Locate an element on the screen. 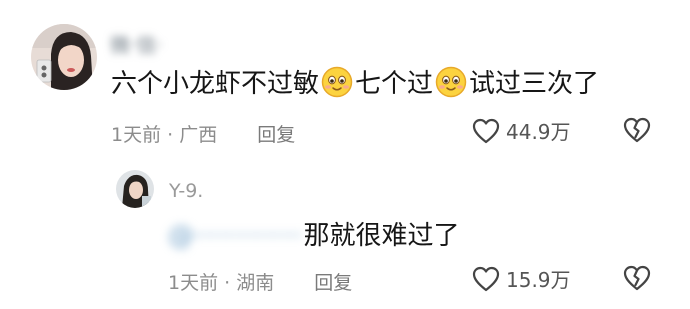 The height and width of the screenshot is (309, 690). like-button: 44.9万 is located at coordinates (521, 130).